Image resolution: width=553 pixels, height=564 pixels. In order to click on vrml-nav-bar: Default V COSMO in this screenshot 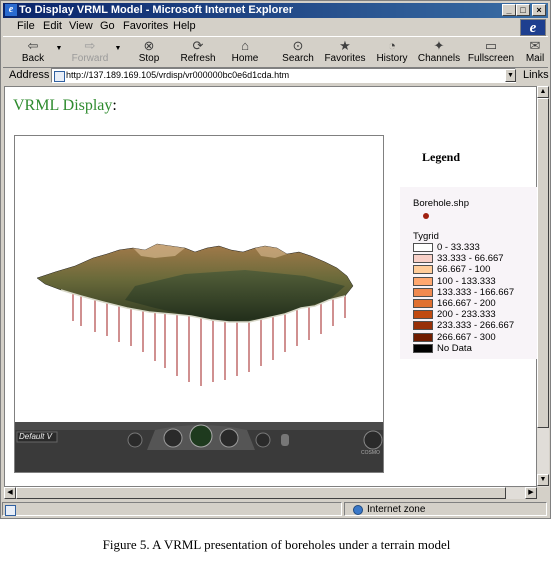, I will do `click(199, 447)`.